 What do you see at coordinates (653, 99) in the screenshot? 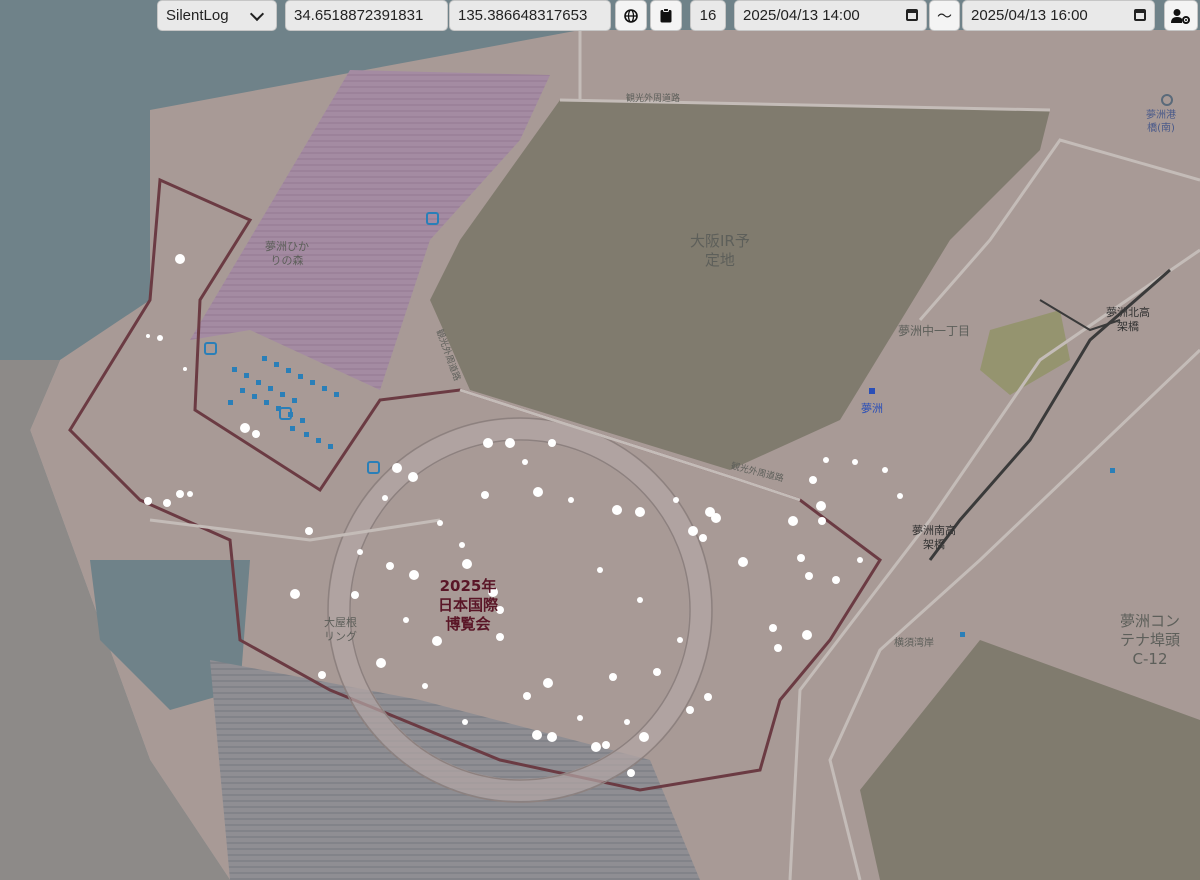
I see `map-label-road-north: 観光外周道路` at bounding box center [653, 99].